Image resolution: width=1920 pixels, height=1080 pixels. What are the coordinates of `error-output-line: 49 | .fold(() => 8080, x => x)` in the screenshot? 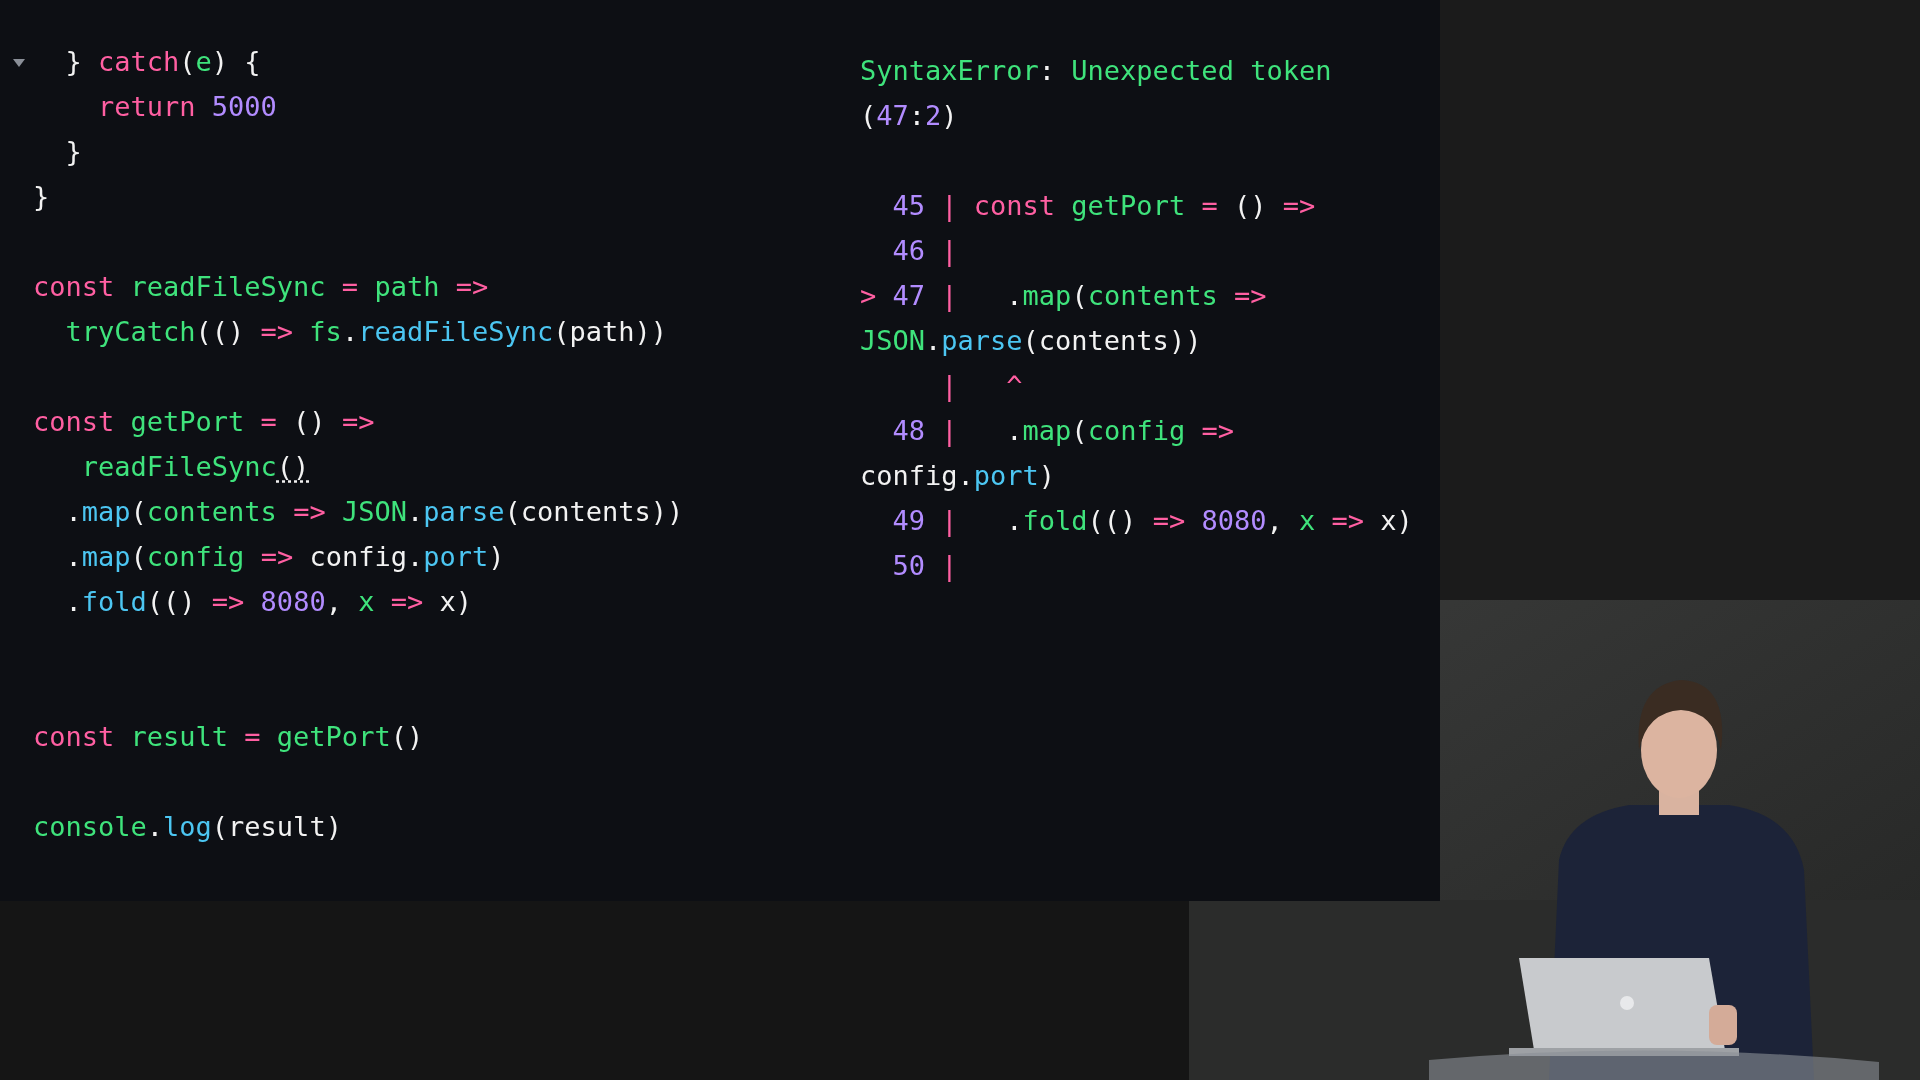 It's located at (1152, 520).